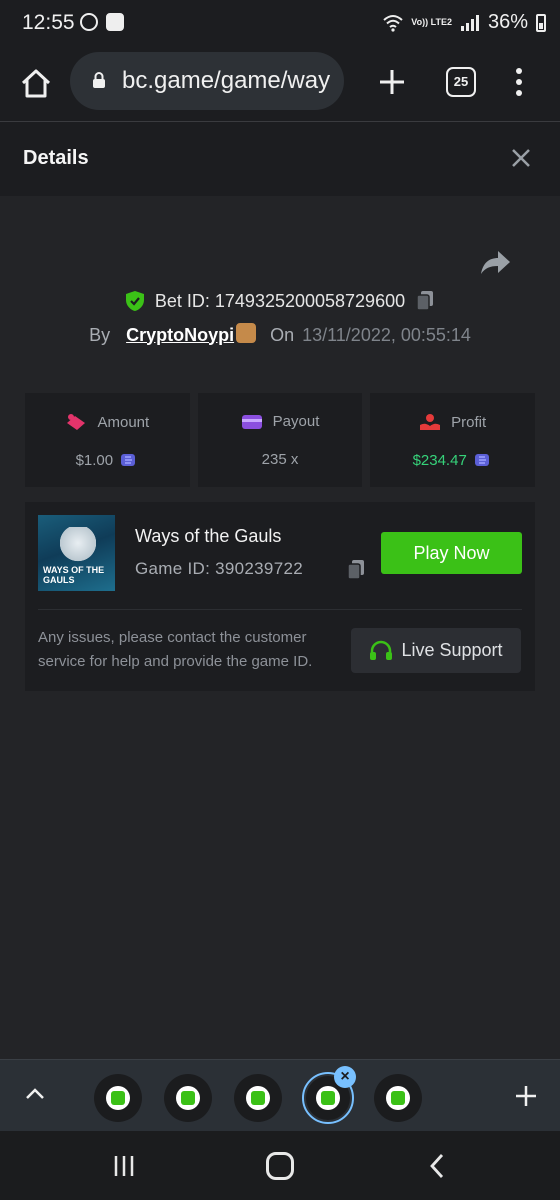 The image size is (560, 1200). What do you see at coordinates (219, 568) in the screenshot?
I see `game-id: Game ID: 390239722` at bounding box center [219, 568].